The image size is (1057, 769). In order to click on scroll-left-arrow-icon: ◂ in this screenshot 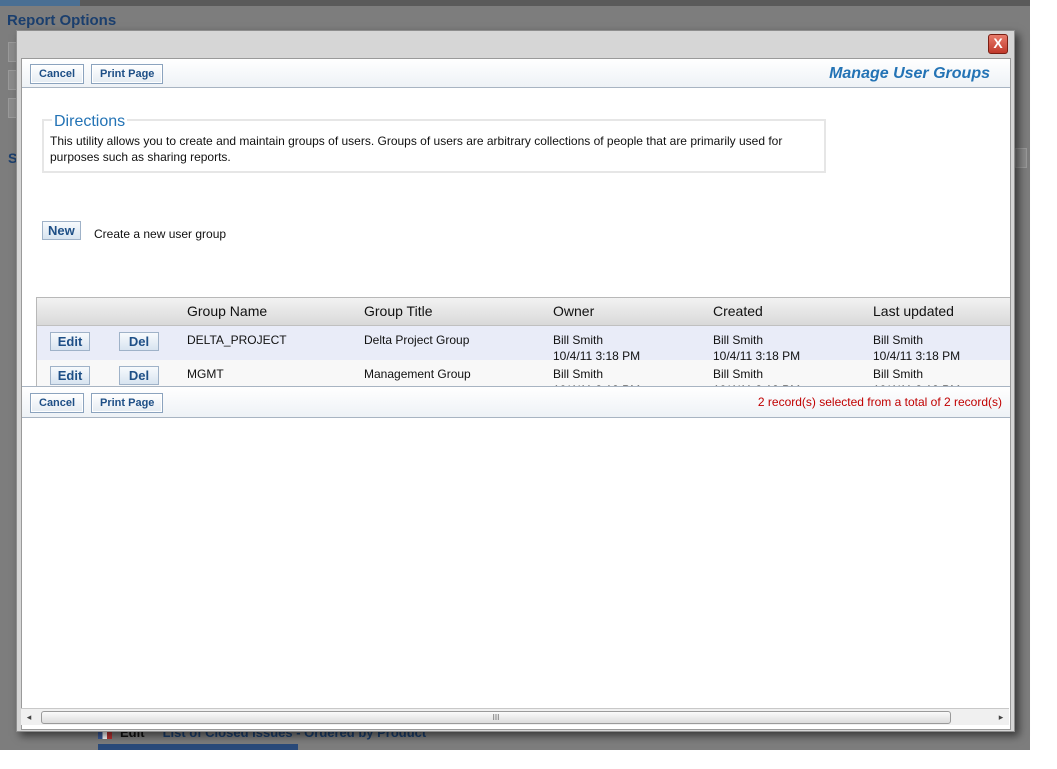, I will do `click(29, 717)`.